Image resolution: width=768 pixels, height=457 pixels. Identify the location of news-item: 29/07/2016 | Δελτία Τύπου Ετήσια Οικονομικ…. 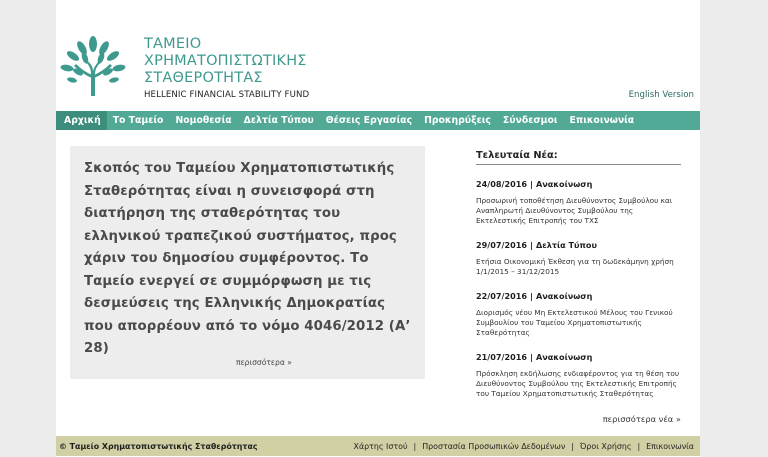
(578, 258).